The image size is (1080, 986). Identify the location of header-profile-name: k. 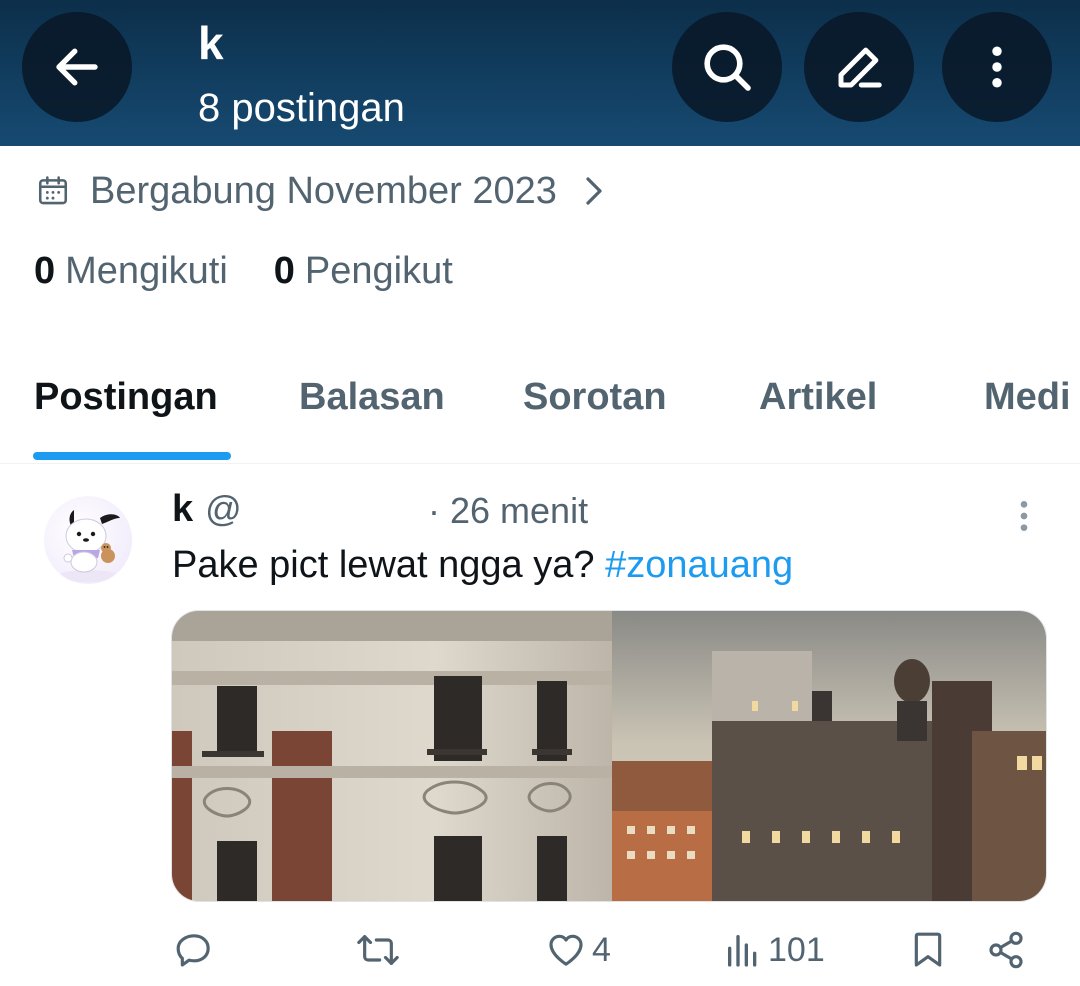
(211, 43).